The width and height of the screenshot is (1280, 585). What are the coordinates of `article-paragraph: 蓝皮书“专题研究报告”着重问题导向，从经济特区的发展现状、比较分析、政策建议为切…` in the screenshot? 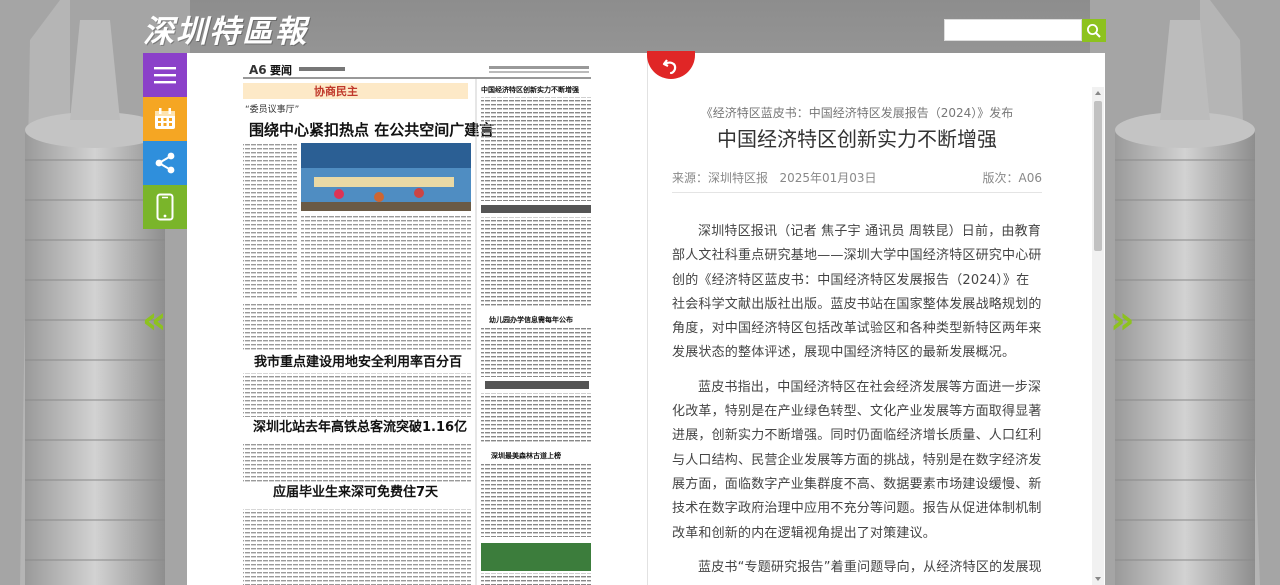 It's located at (870, 567).